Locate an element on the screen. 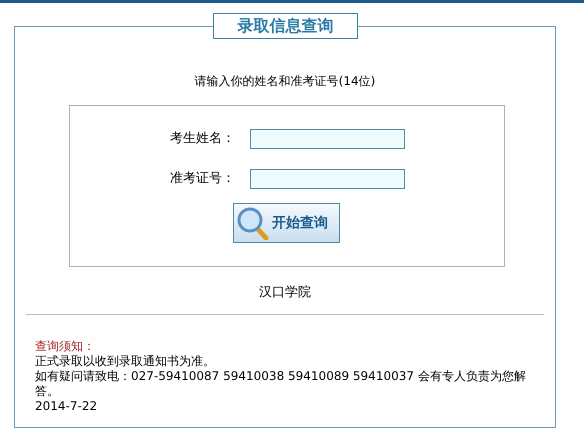 This screenshot has width=584, height=440. instruction-text: 请输入你的姓名和准考证号(14位) is located at coordinates (285, 81).